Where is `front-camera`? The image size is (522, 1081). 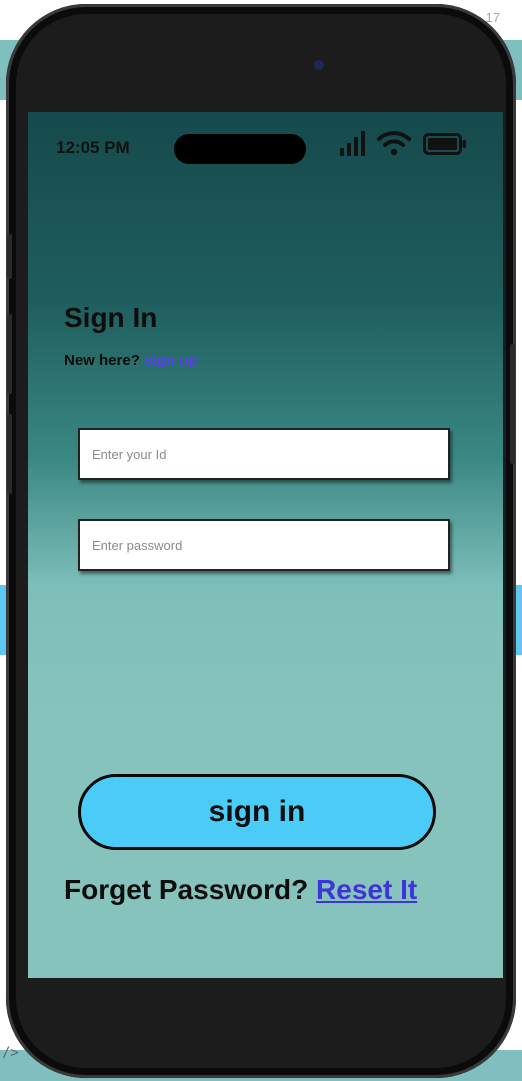 front-camera is located at coordinates (319, 65).